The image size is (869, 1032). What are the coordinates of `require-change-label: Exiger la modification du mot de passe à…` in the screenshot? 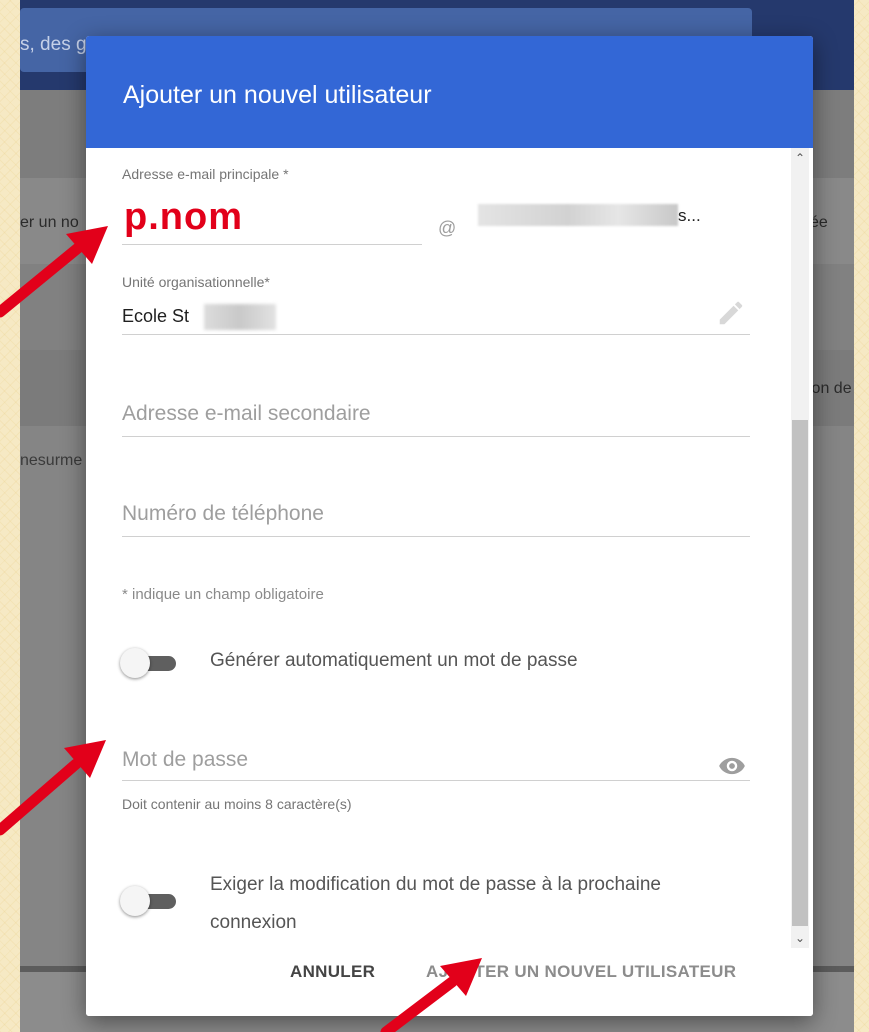 It's located at (435, 903).